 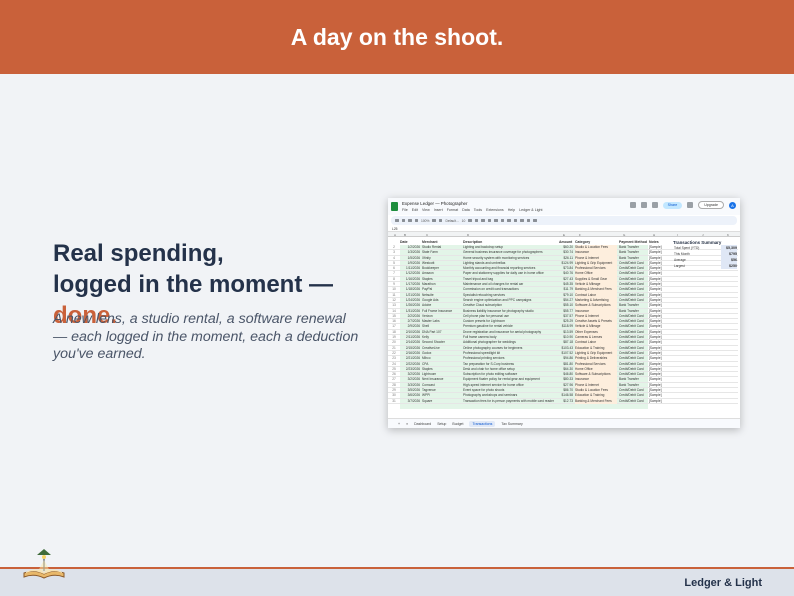 What do you see at coordinates (193, 284) in the screenshot?
I see `headline-line-2: logged in the moment —` at bounding box center [193, 284].